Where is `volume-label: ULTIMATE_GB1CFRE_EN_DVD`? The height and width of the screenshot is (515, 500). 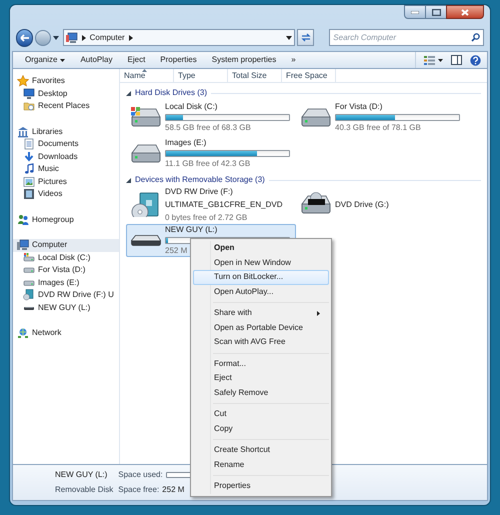 volume-label: ULTIMATE_GB1CFRE_EN_DVD is located at coordinates (224, 204).